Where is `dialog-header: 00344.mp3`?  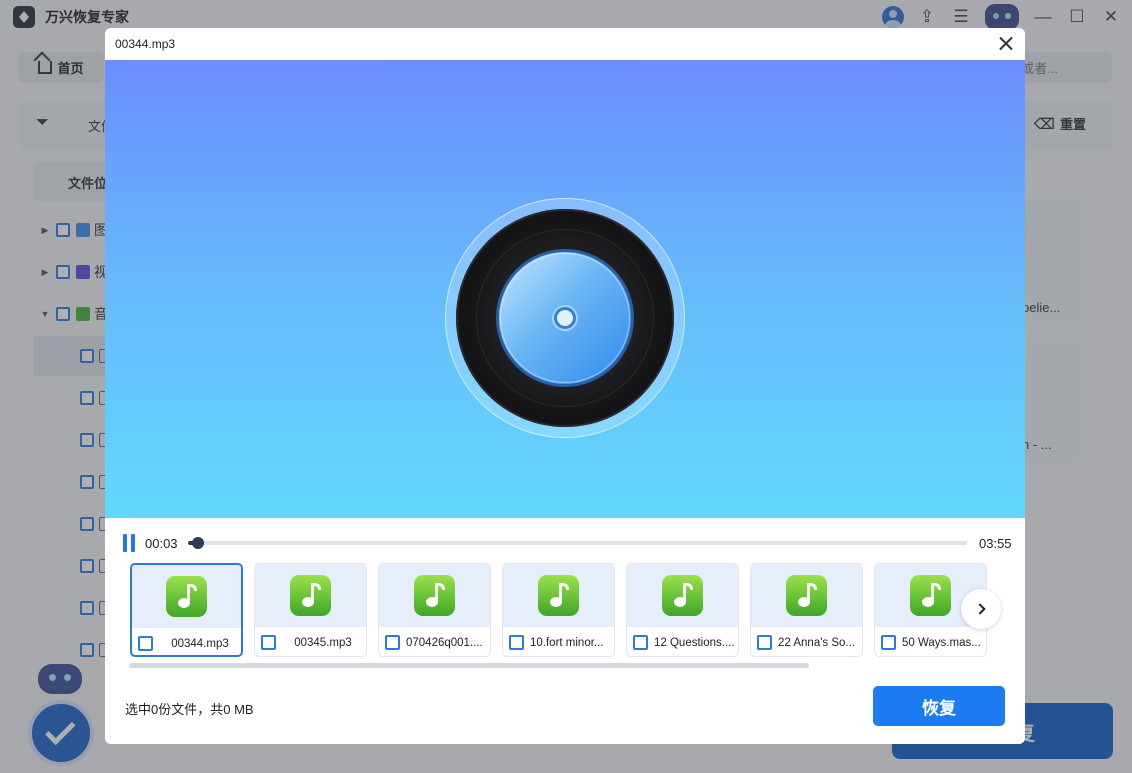 dialog-header: 00344.mp3 is located at coordinates (565, 44).